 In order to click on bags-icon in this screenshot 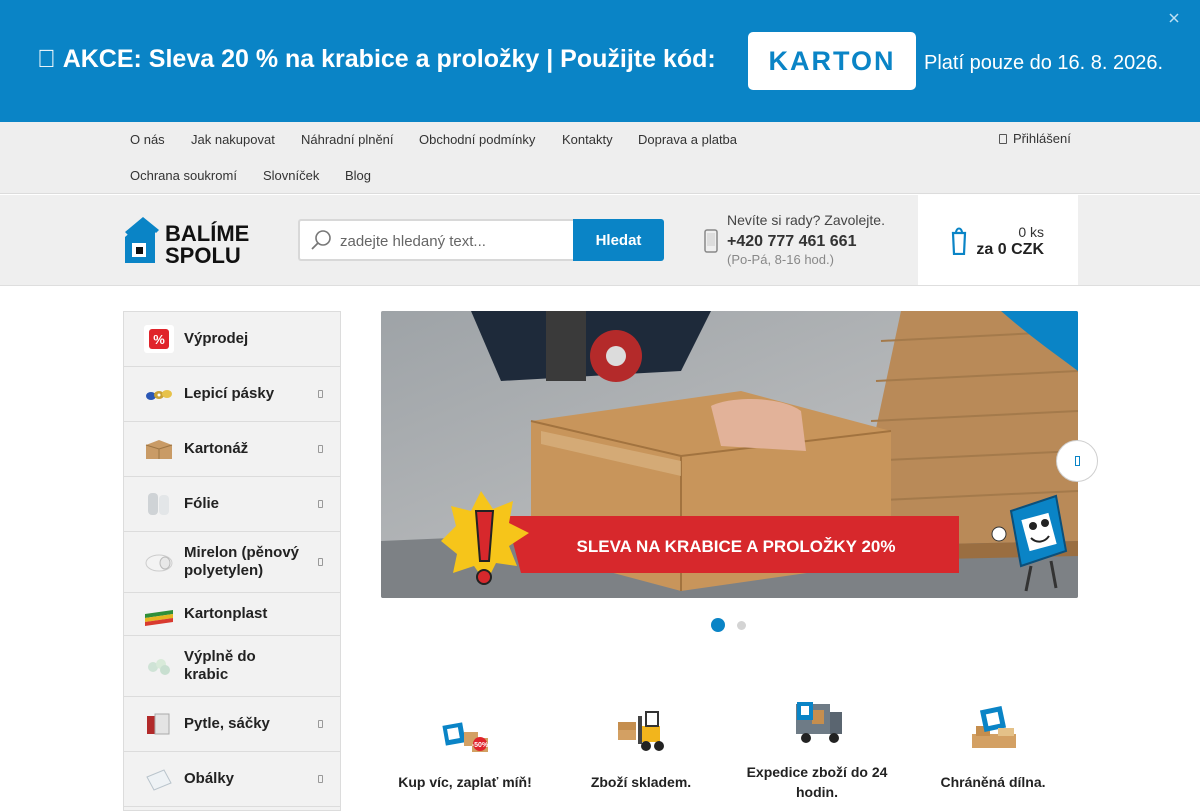, I will do `click(159, 724)`.